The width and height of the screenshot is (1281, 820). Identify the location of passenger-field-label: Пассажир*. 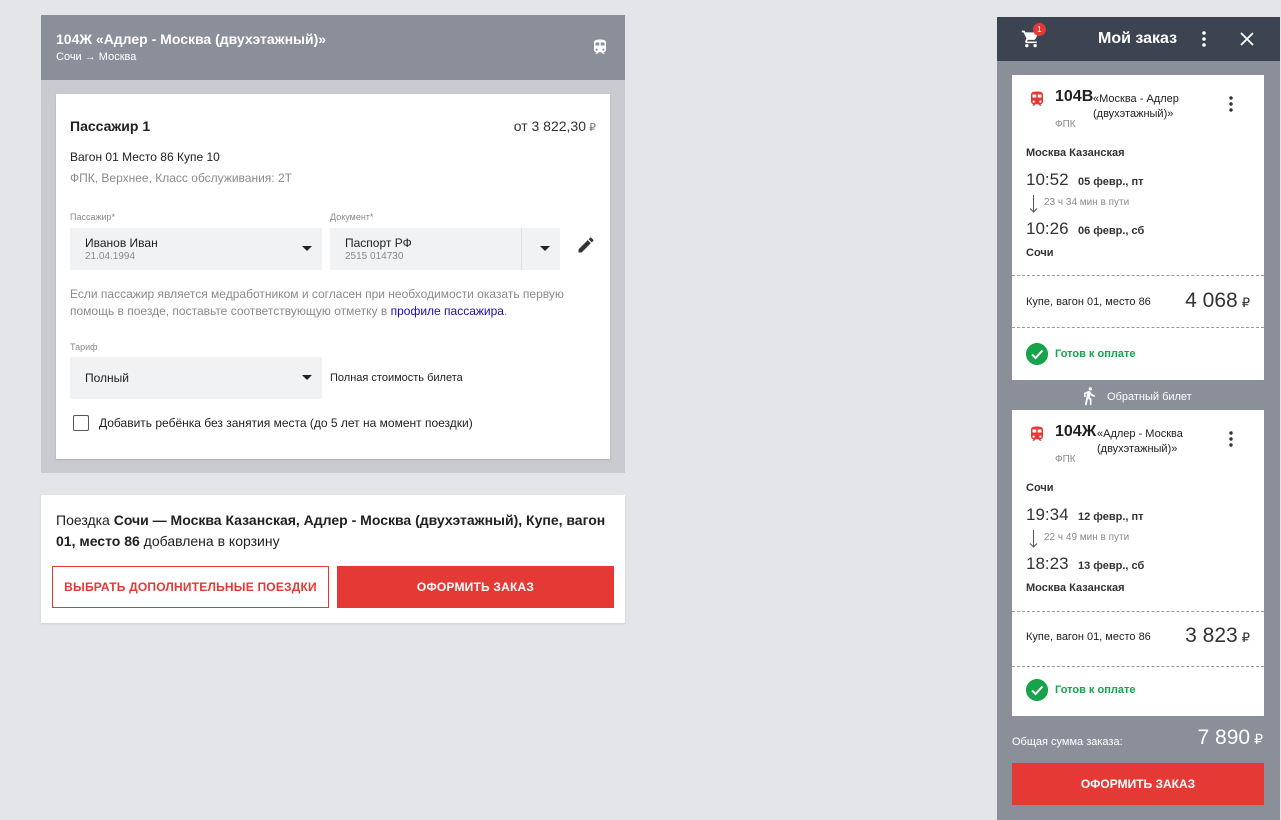
(93, 217).